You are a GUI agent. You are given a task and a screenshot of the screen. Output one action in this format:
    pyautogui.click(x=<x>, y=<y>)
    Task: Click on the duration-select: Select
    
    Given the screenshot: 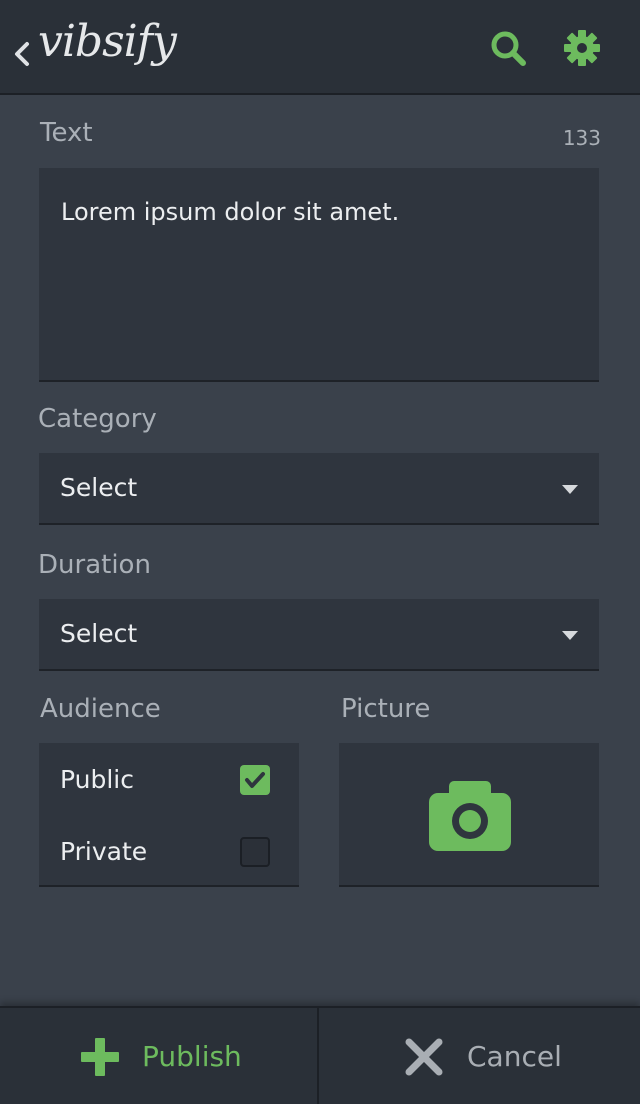 What is the action you would take?
    pyautogui.click(x=319, y=635)
    